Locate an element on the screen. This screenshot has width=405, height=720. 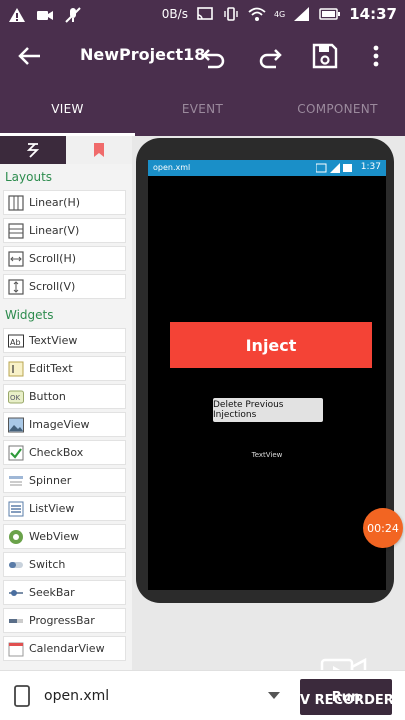
listview-icon is located at coordinates (16, 508).